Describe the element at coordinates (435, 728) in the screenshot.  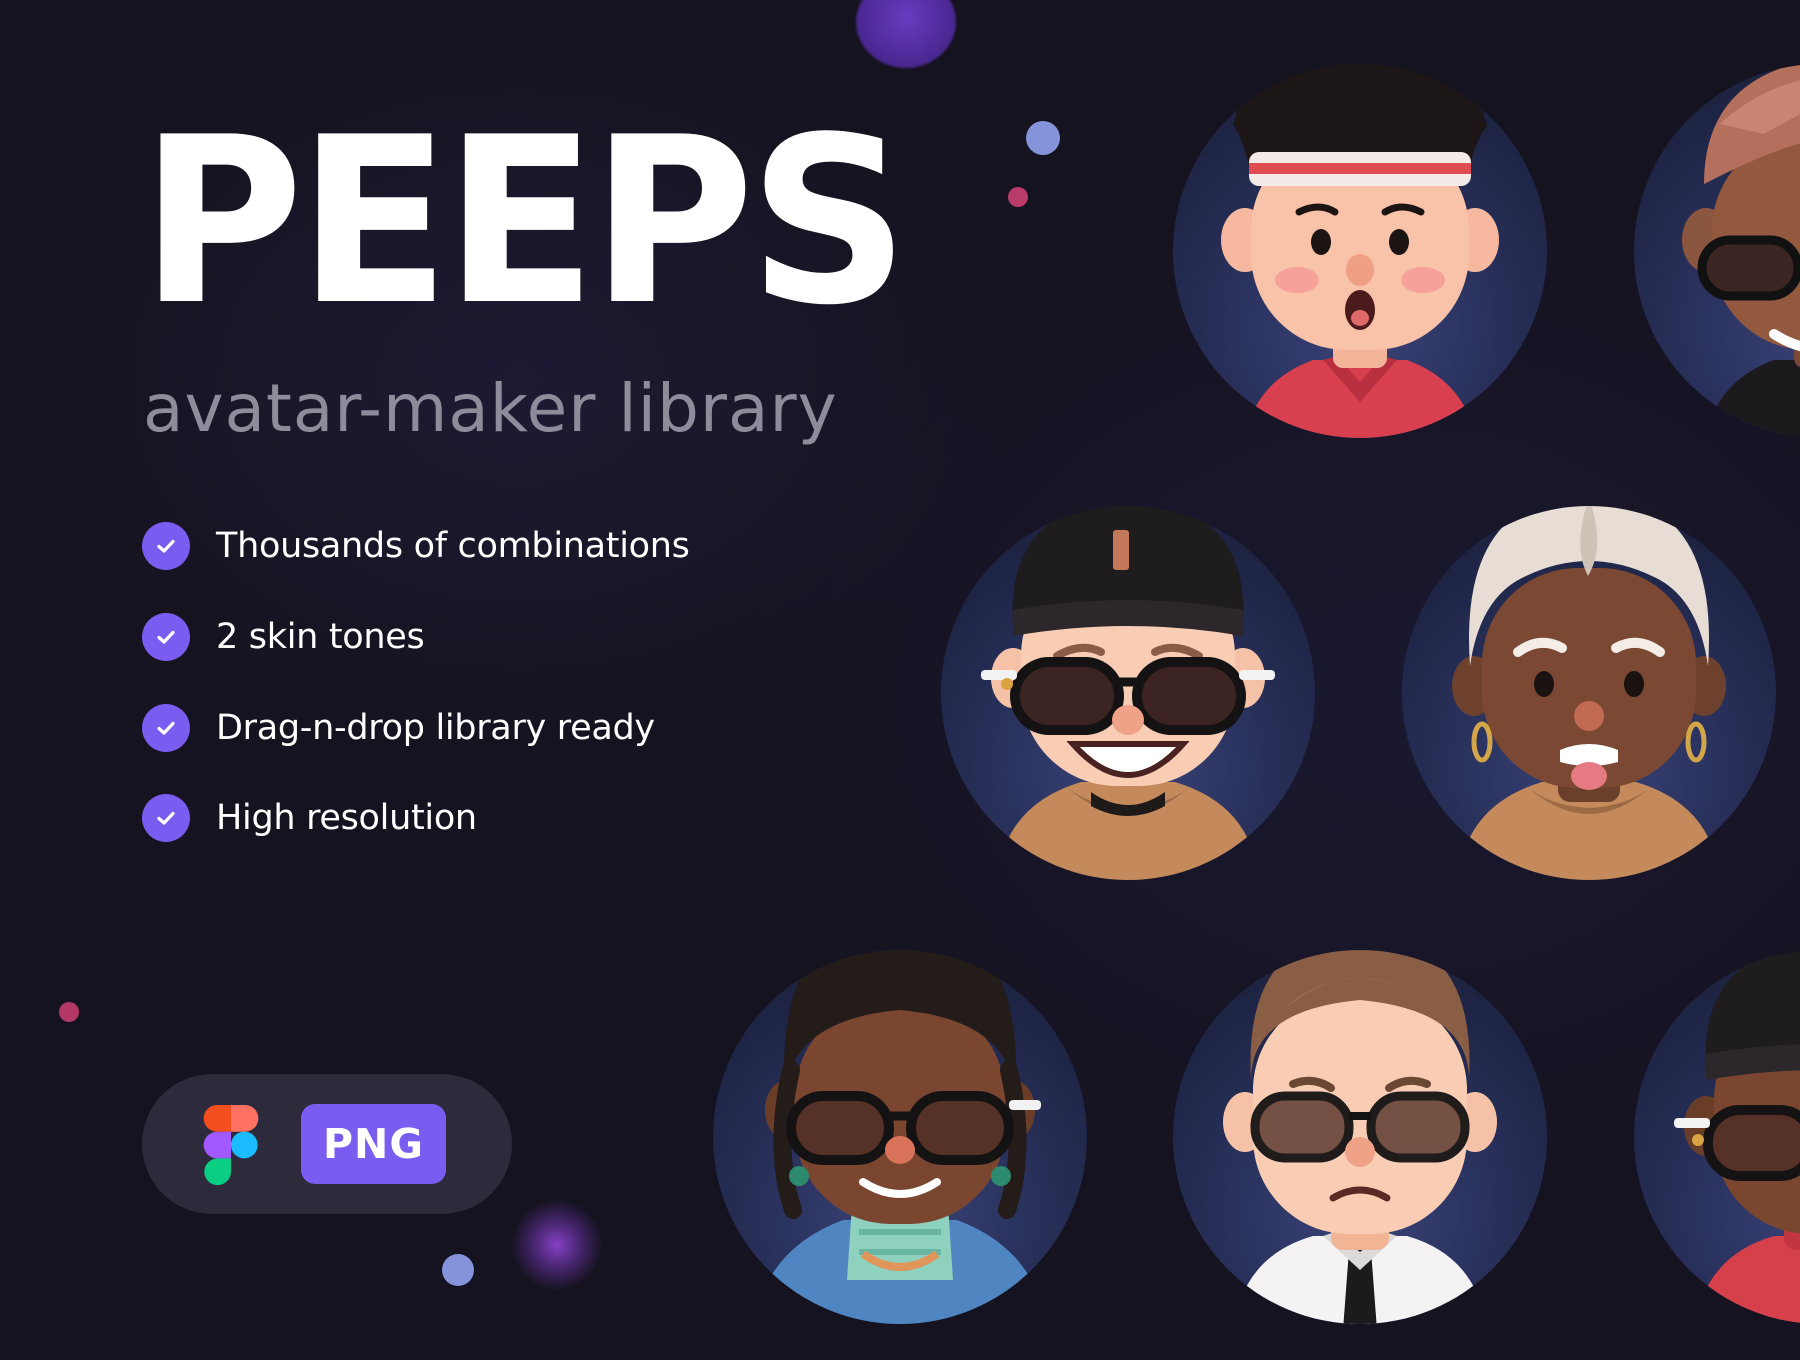
I see `feature-label: Drag-n-drop library ready` at that location.